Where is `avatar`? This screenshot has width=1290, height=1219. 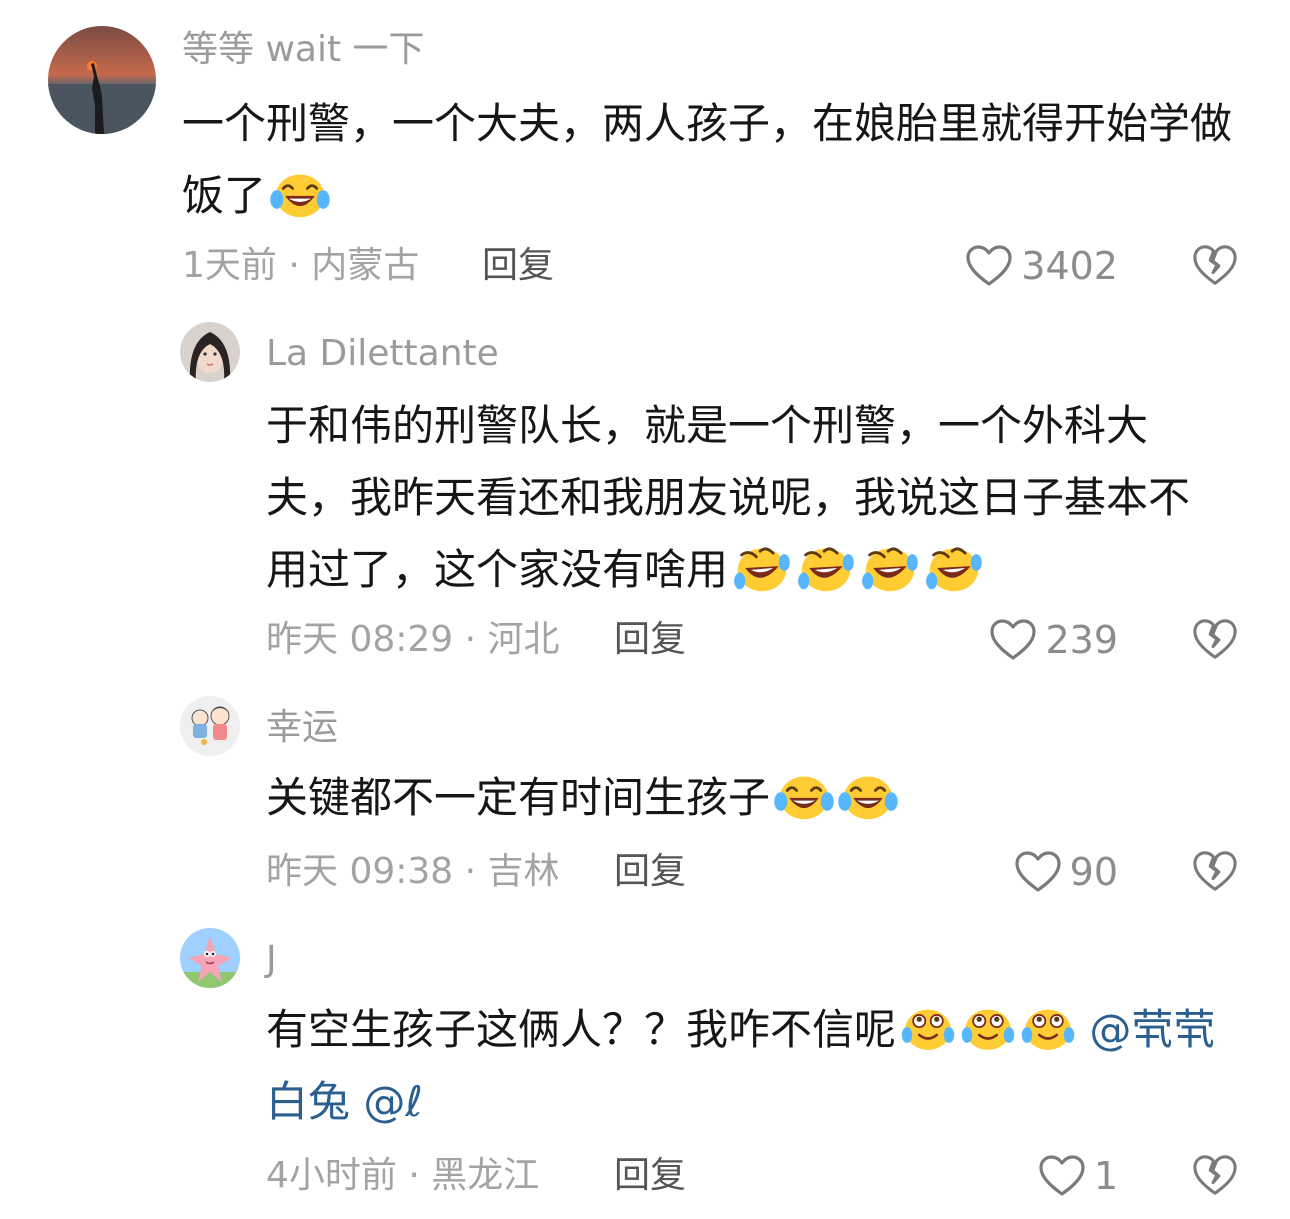
avatar is located at coordinates (210, 958).